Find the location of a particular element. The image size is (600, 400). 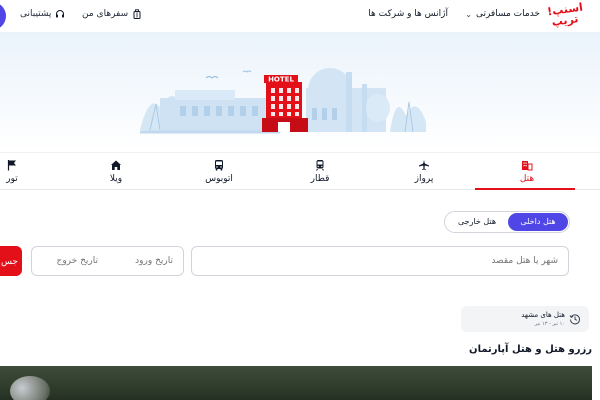

photo-highlight is located at coordinates (30, 388).